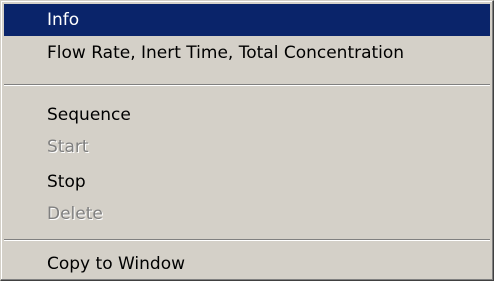 Image resolution: width=497 pixels, height=284 pixels. I want to click on menu-item-start: Start, so click(68, 147).